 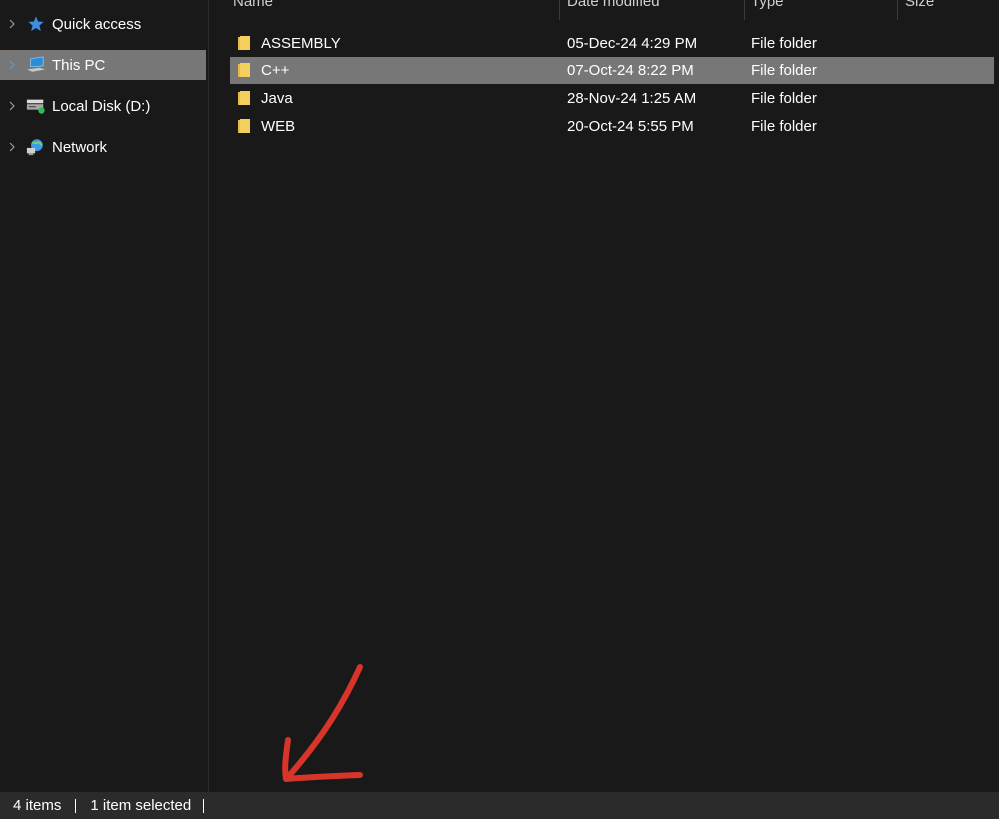 I want to click on sidebar-item-label: Local Disk (D:), so click(x=101, y=106).